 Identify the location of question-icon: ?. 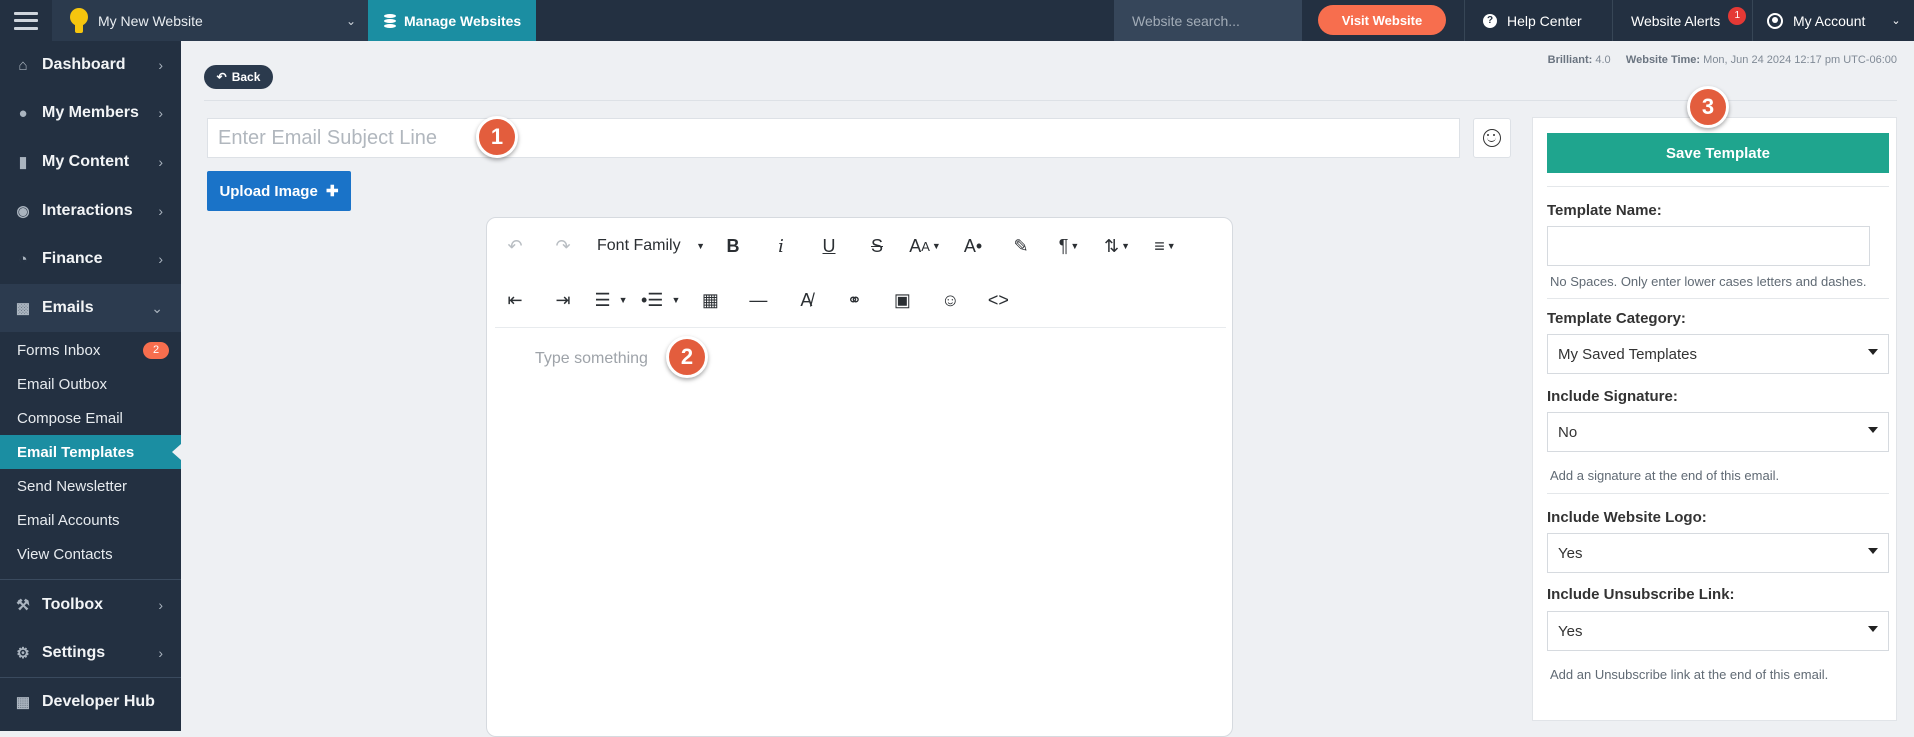
(1490, 20).